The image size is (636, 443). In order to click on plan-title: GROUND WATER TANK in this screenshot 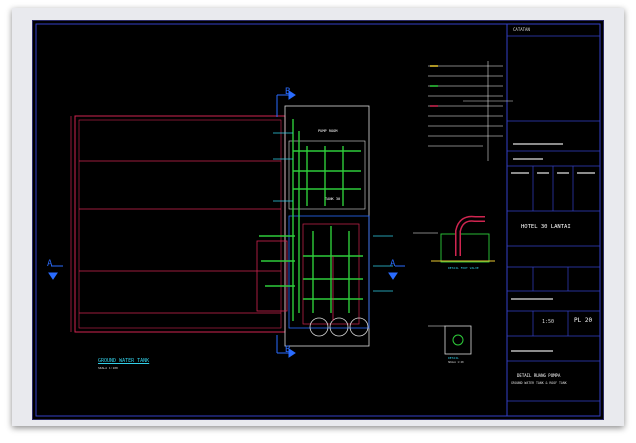, I will do `click(124, 361)`.